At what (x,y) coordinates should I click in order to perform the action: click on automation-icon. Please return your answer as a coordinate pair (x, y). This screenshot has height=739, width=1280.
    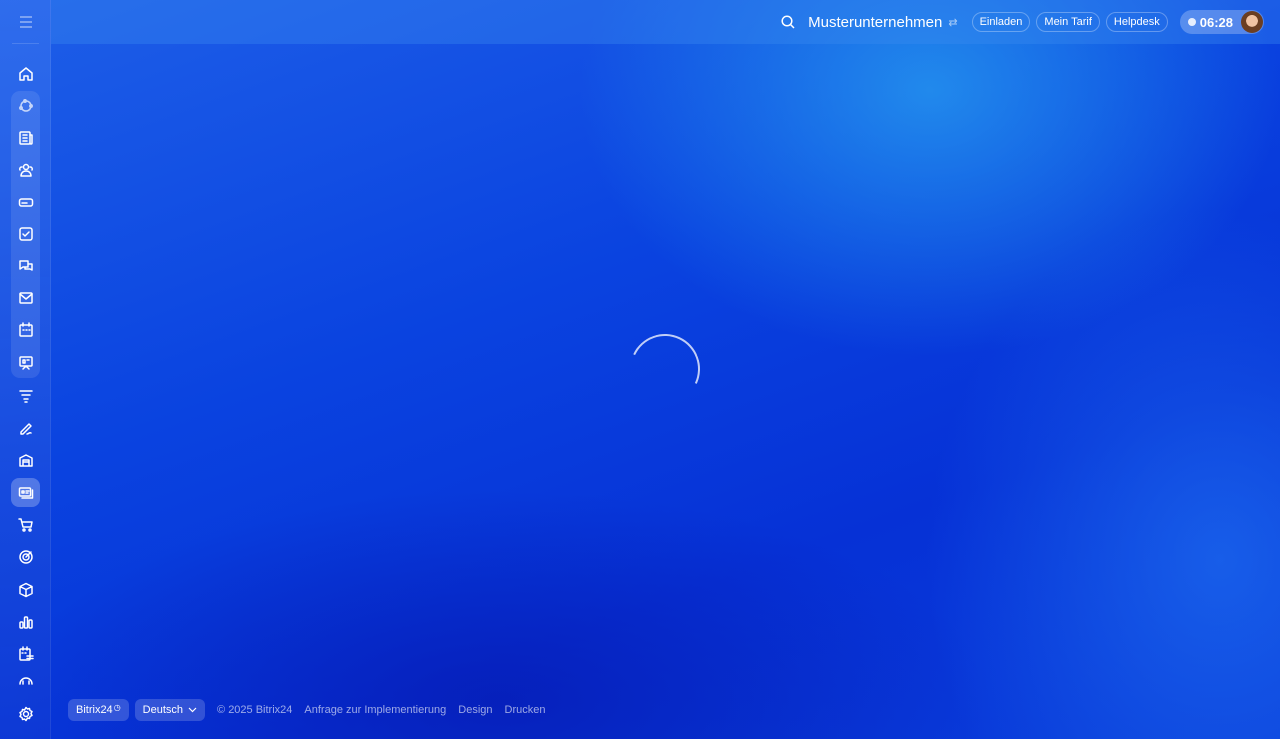
    Looking at the image, I should click on (25, 680).